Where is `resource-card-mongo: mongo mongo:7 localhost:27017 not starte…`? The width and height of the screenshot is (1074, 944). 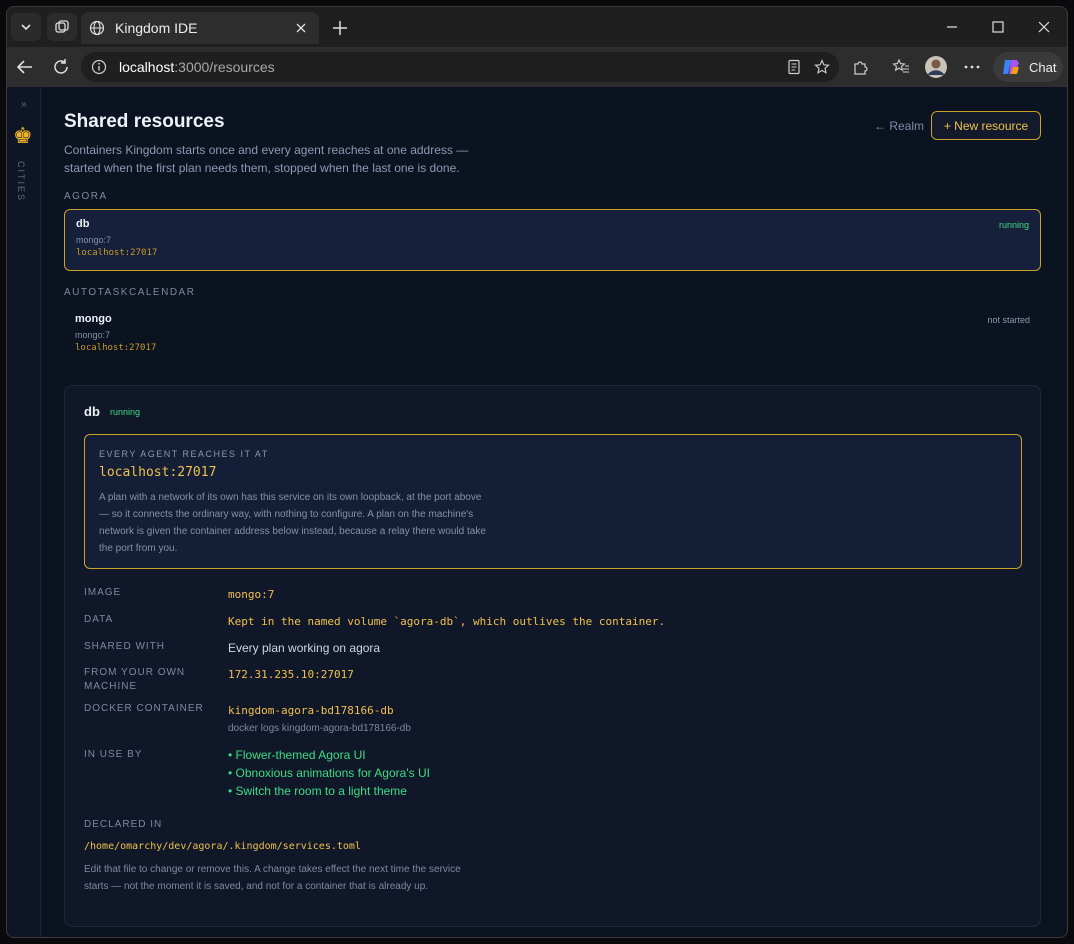 resource-card-mongo: mongo mongo:7 localhost:27017 not starte… is located at coordinates (552, 336).